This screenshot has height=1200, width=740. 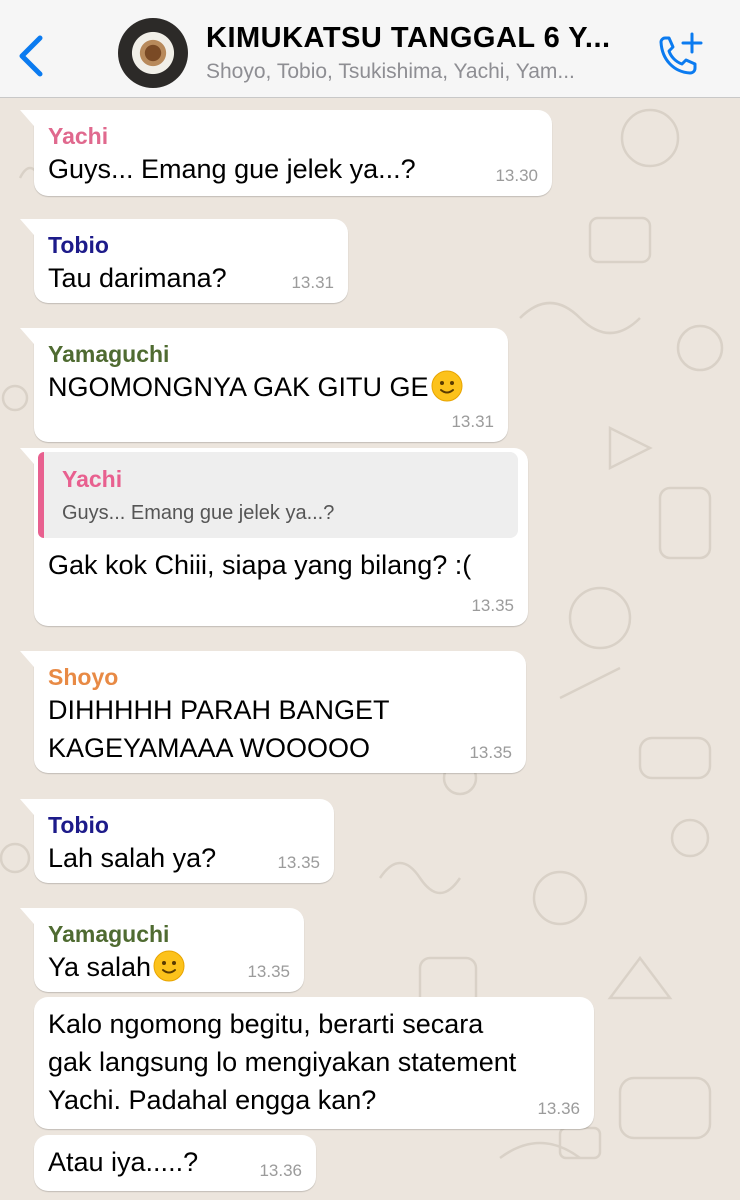 I want to click on back-button, so click(x=31, y=56).